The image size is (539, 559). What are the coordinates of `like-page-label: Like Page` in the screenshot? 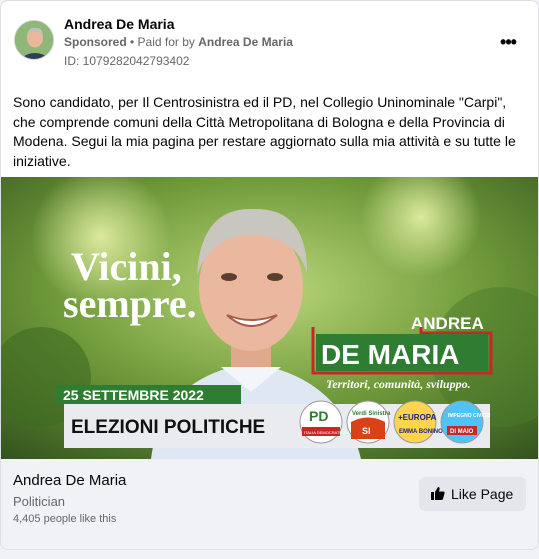 It's located at (482, 494).